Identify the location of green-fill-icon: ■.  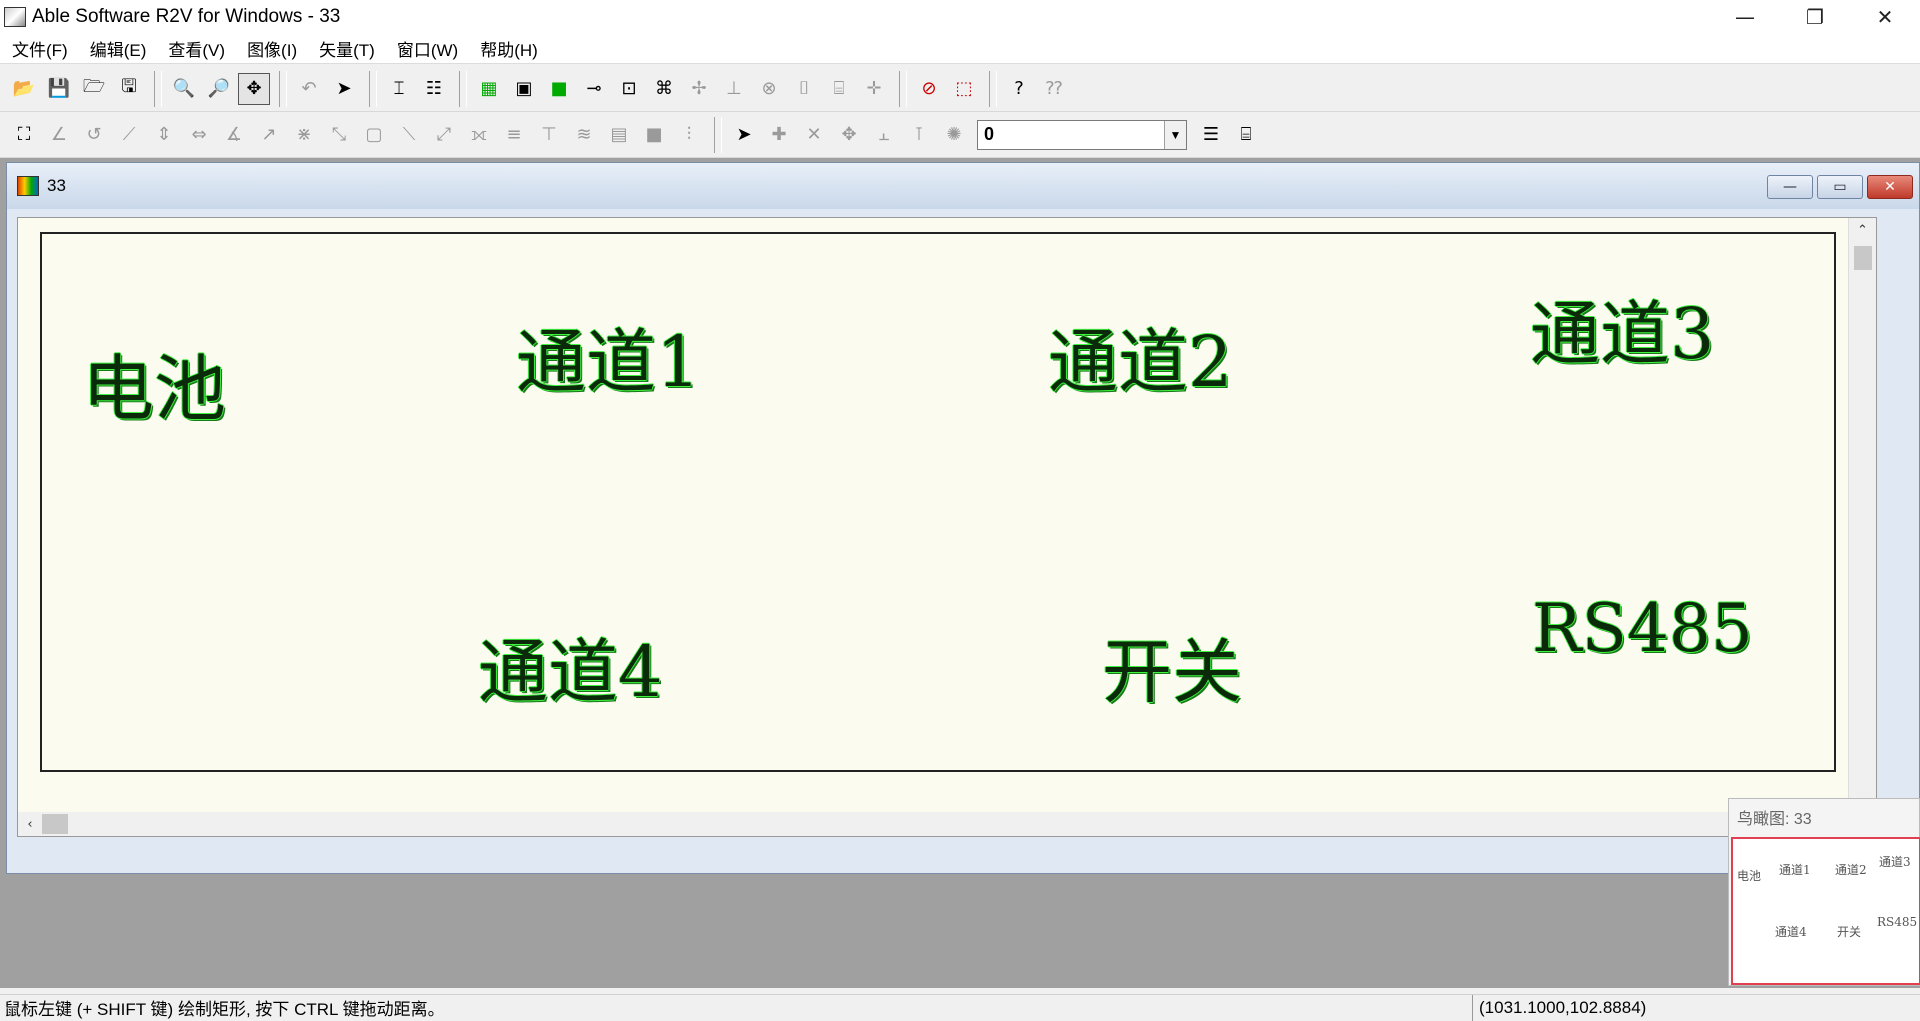
(559, 89).